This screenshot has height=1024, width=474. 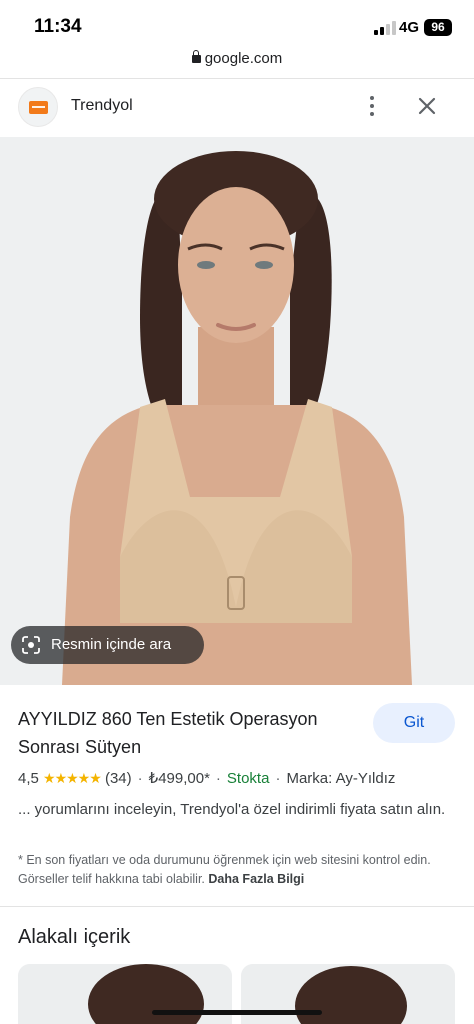 What do you see at coordinates (414, 723) in the screenshot?
I see `go-button: Git` at bounding box center [414, 723].